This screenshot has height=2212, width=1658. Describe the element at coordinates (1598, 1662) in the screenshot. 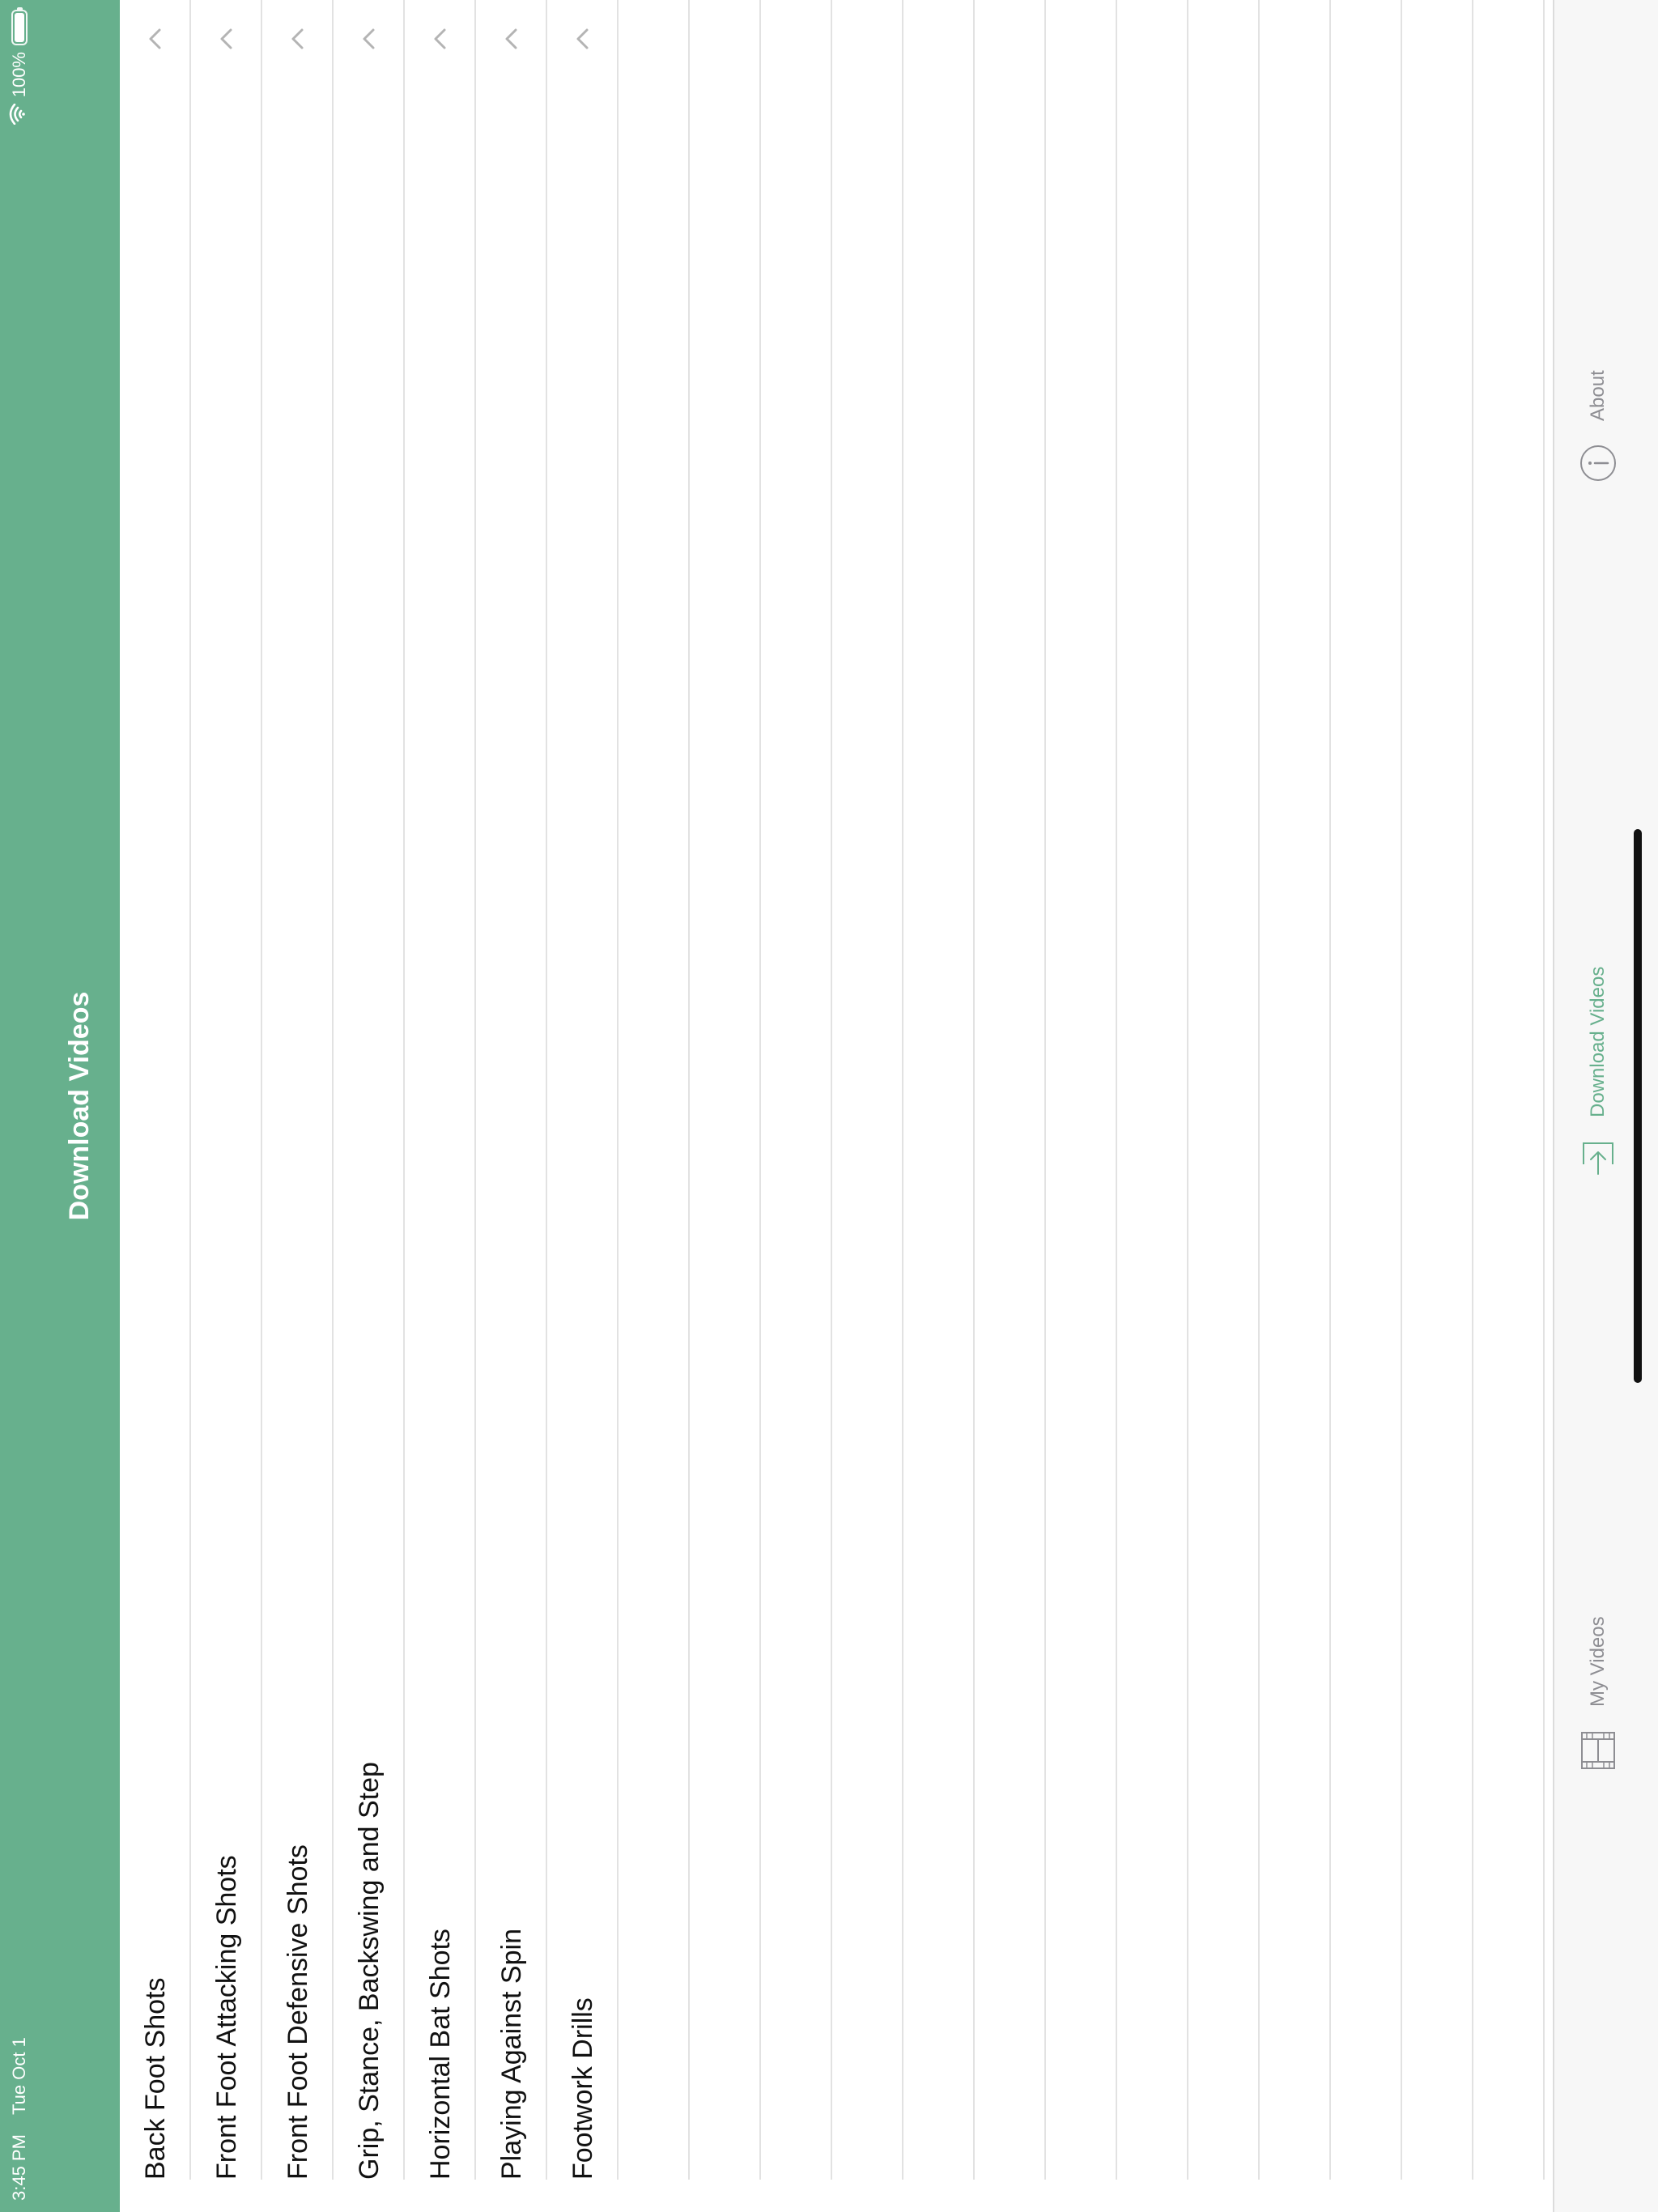

I see `tab-label: My Videos` at that location.